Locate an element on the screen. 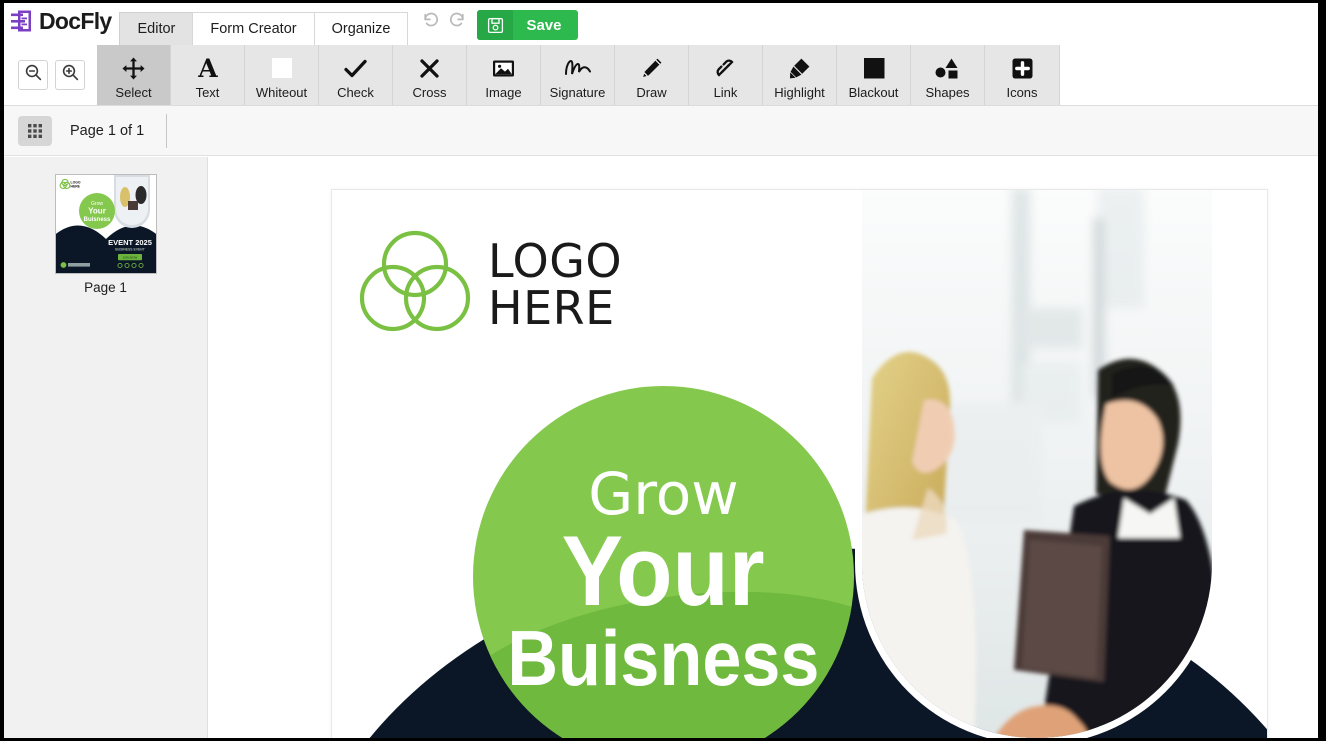 The image size is (1326, 741). tab-editor: Editor is located at coordinates (156, 28).